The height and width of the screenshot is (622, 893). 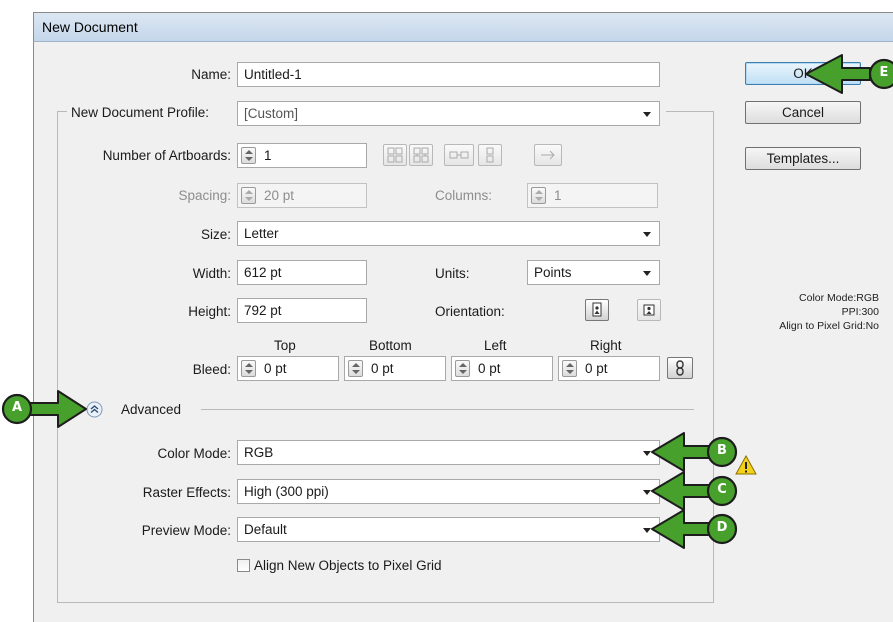 I want to click on bleed-left-label: Left, so click(x=495, y=345).